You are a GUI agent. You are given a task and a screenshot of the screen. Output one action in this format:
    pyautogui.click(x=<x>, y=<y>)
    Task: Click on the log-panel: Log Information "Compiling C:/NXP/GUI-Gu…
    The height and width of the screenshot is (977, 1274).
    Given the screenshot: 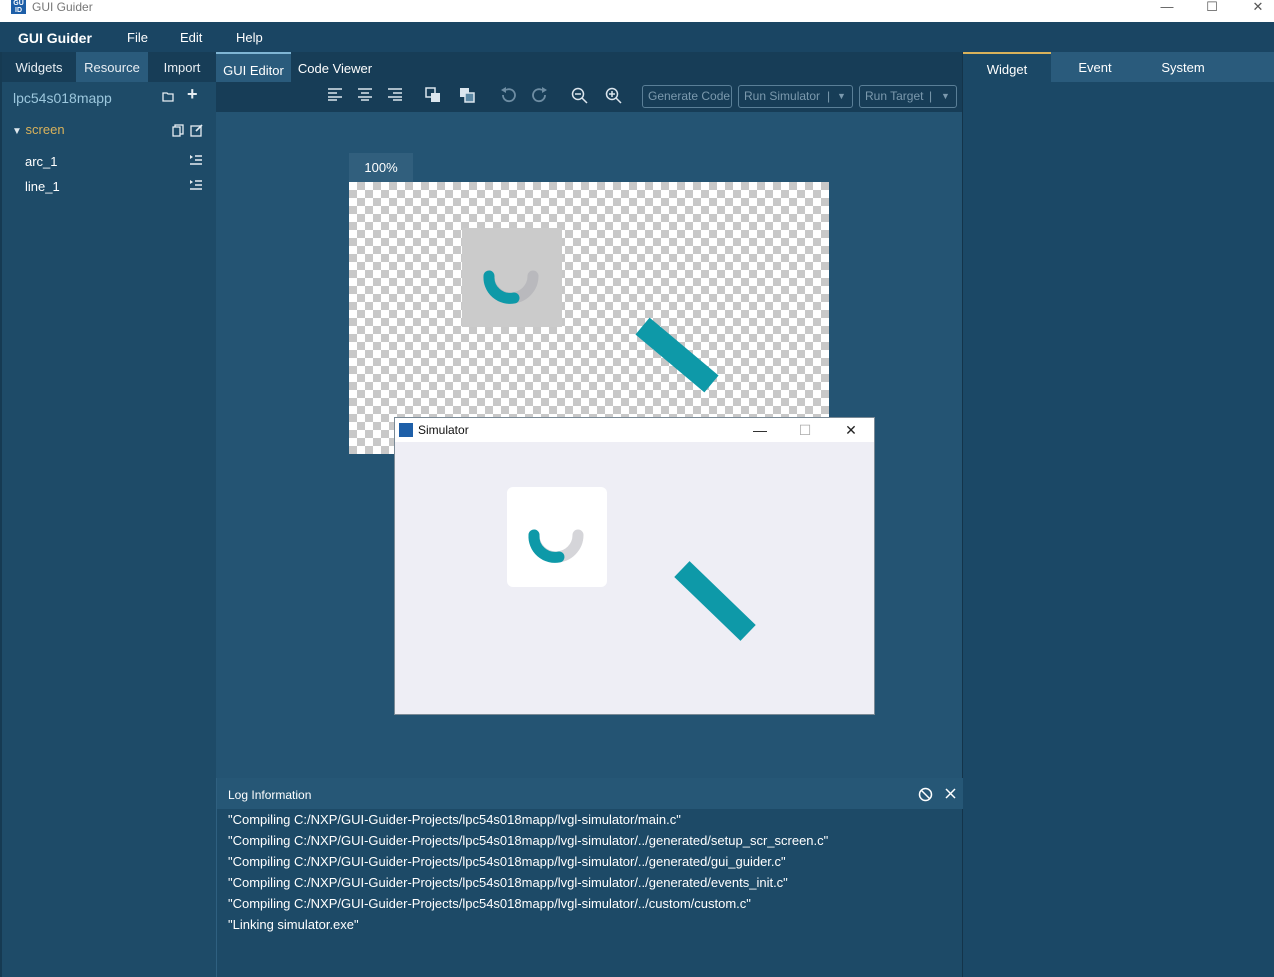 What is the action you would take?
    pyautogui.click(x=589, y=877)
    